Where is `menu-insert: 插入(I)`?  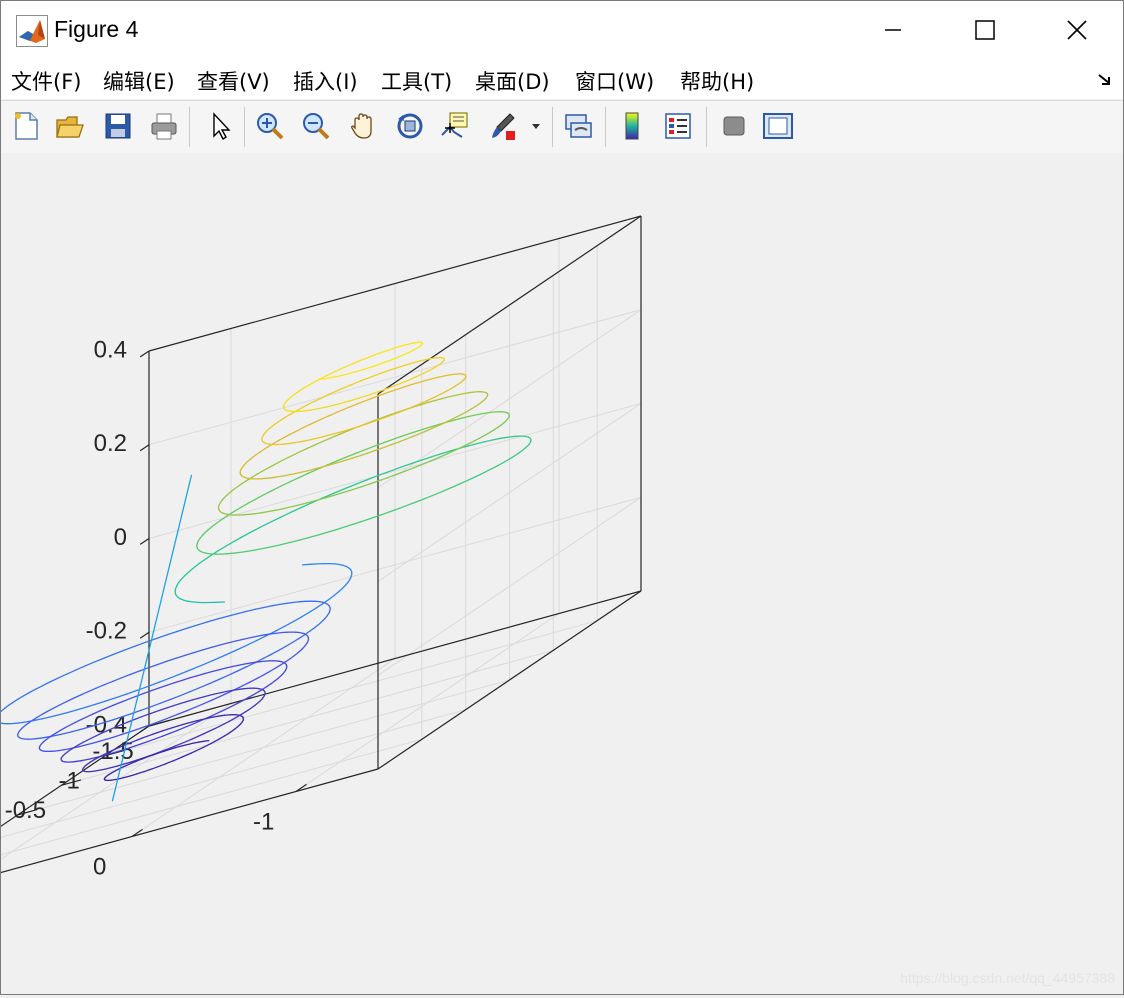
menu-insert: 插入(I) is located at coordinates (325, 81).